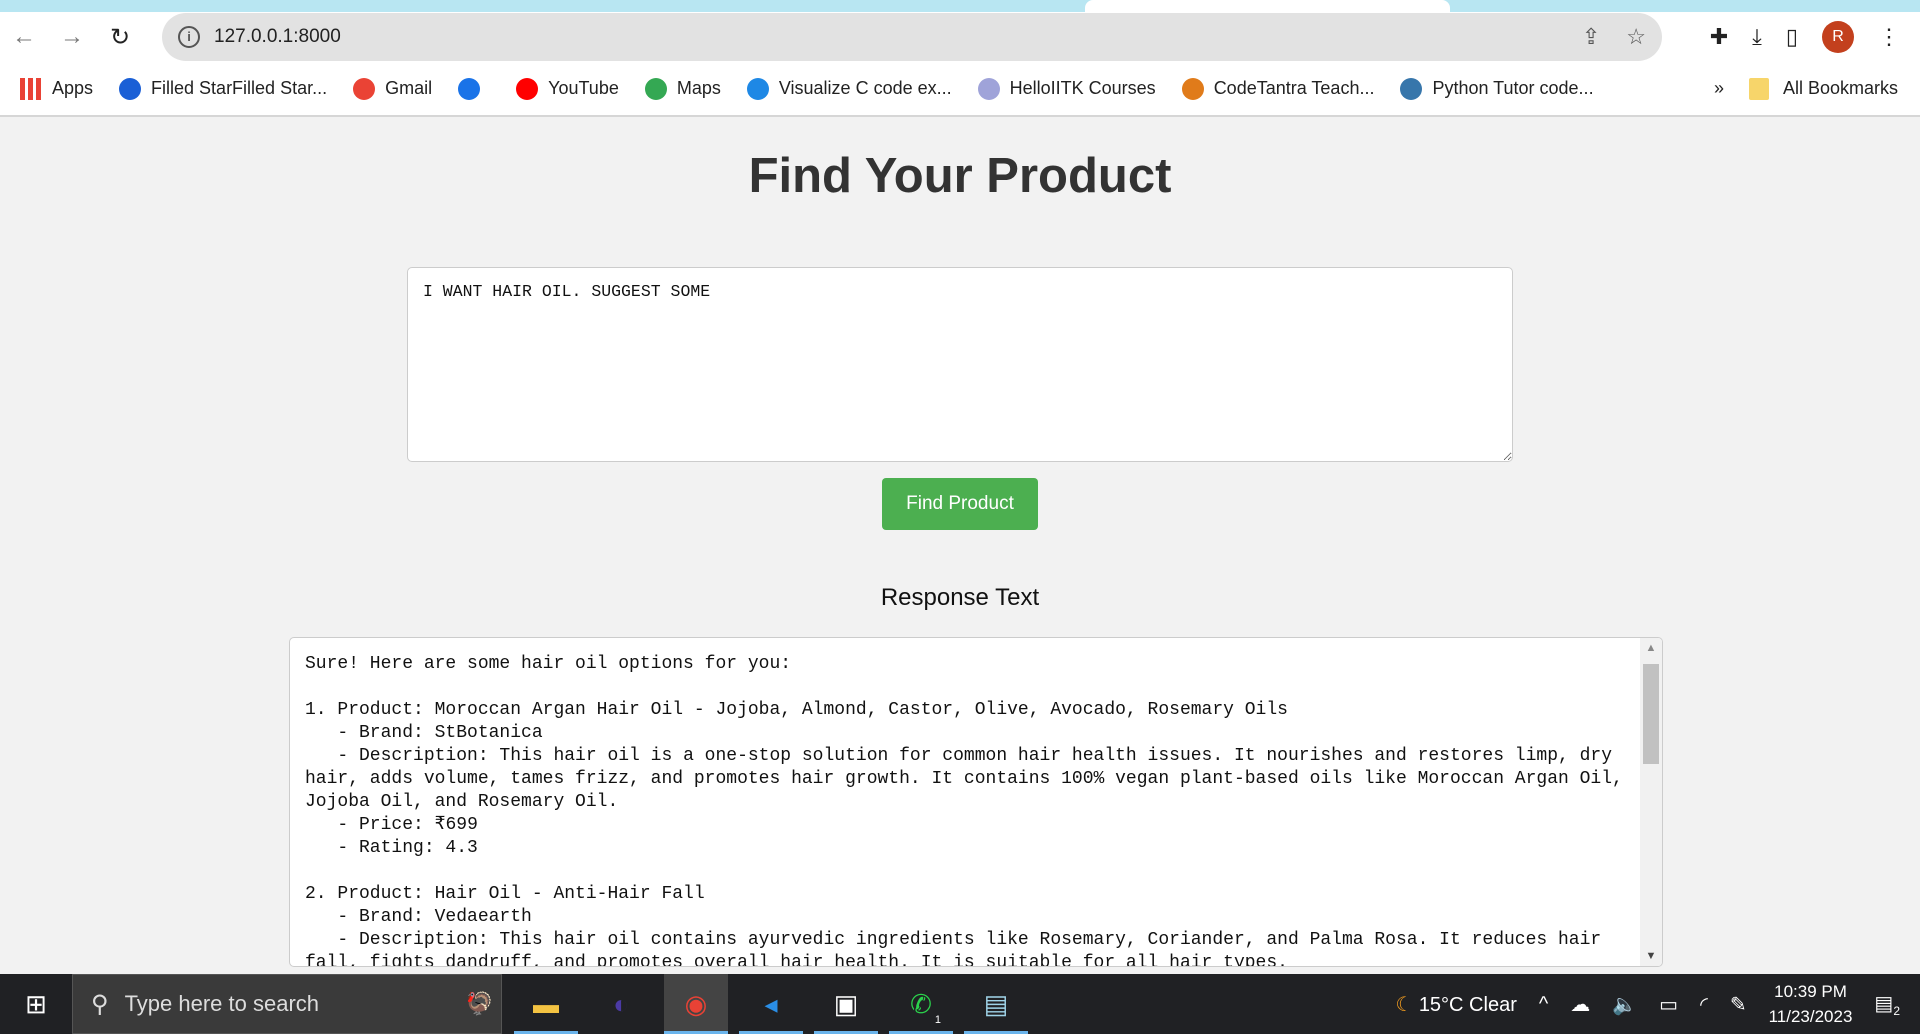 The height and width of the screenshot is (1034, 1920). Describe the element at coordinates (1411, 88) in the screenshot. I see `python-icon` at that location.